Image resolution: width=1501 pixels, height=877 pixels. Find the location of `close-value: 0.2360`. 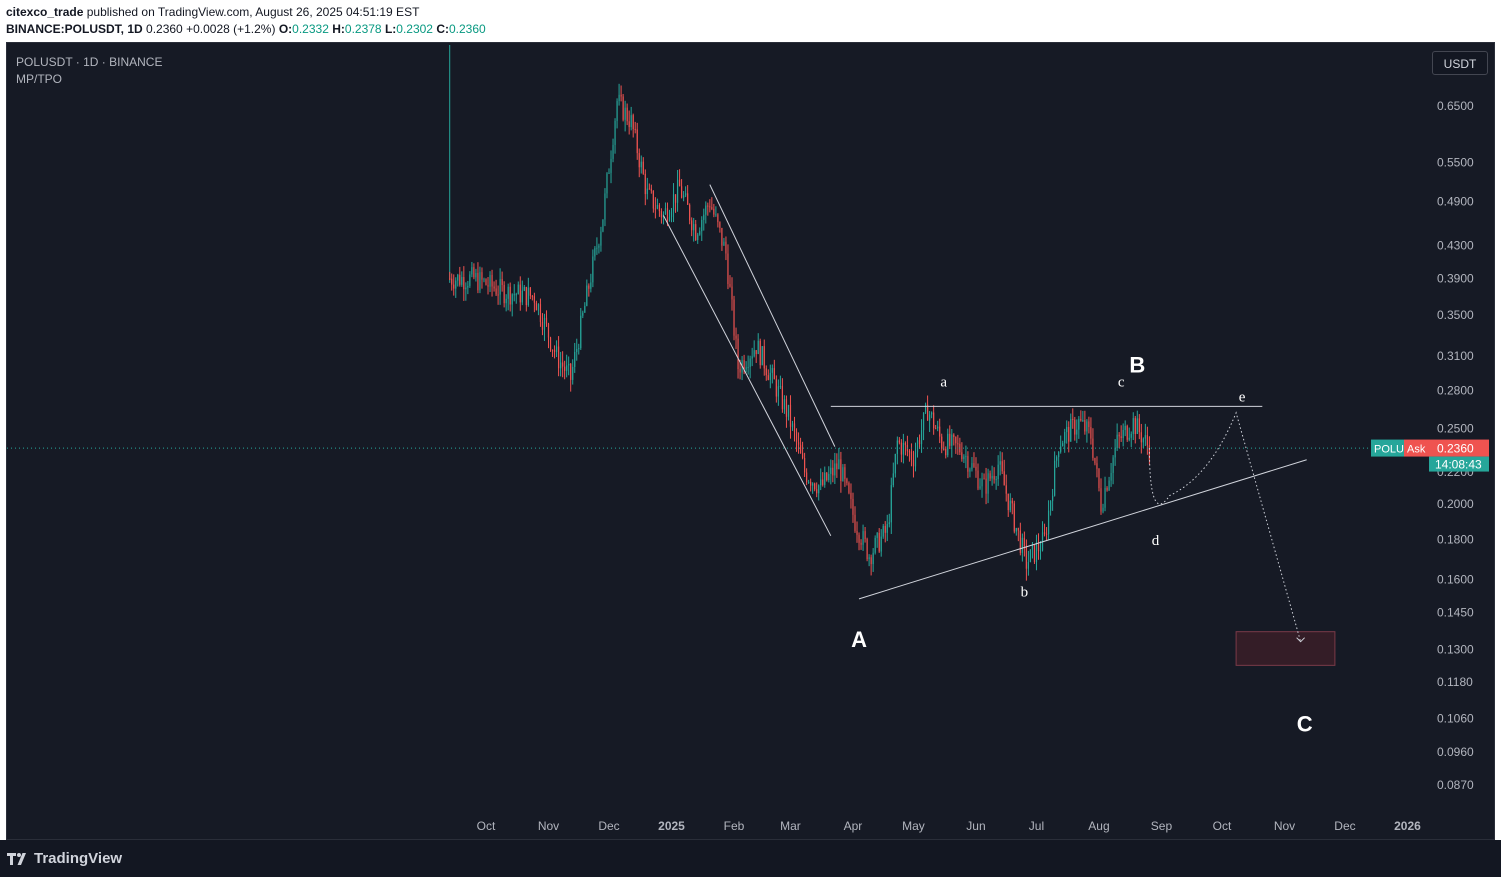

close-value: 0.2360 is located at coordinates (467, 29).